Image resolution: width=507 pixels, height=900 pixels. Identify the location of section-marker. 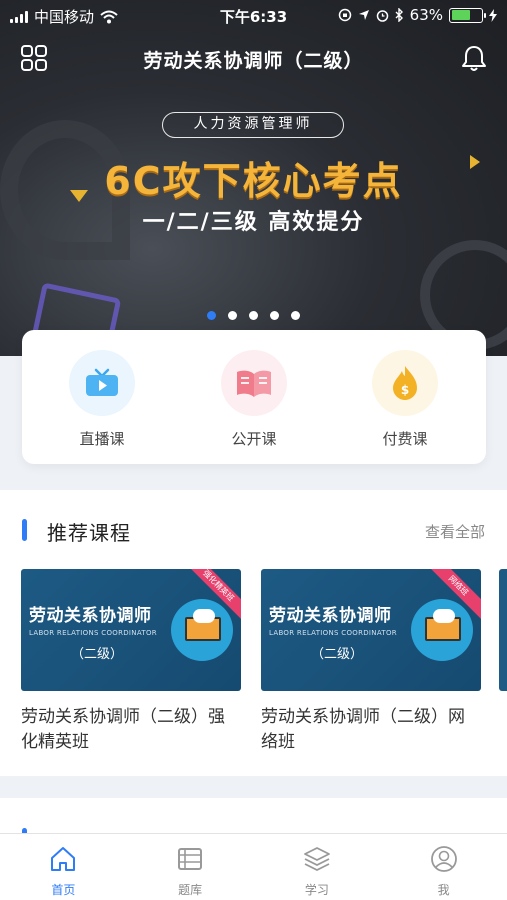
(24, 530).